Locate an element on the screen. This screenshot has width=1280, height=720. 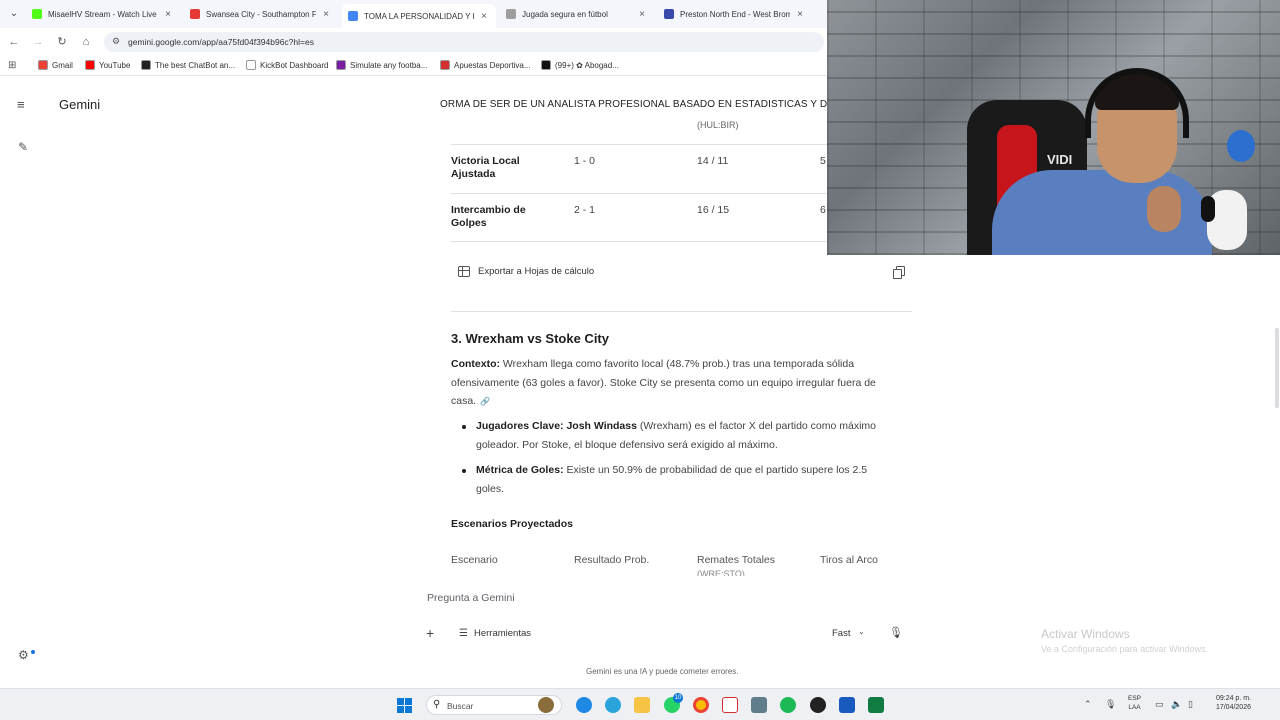
clock-date: 17/04/2026 is located at coordinates (1233, 707).